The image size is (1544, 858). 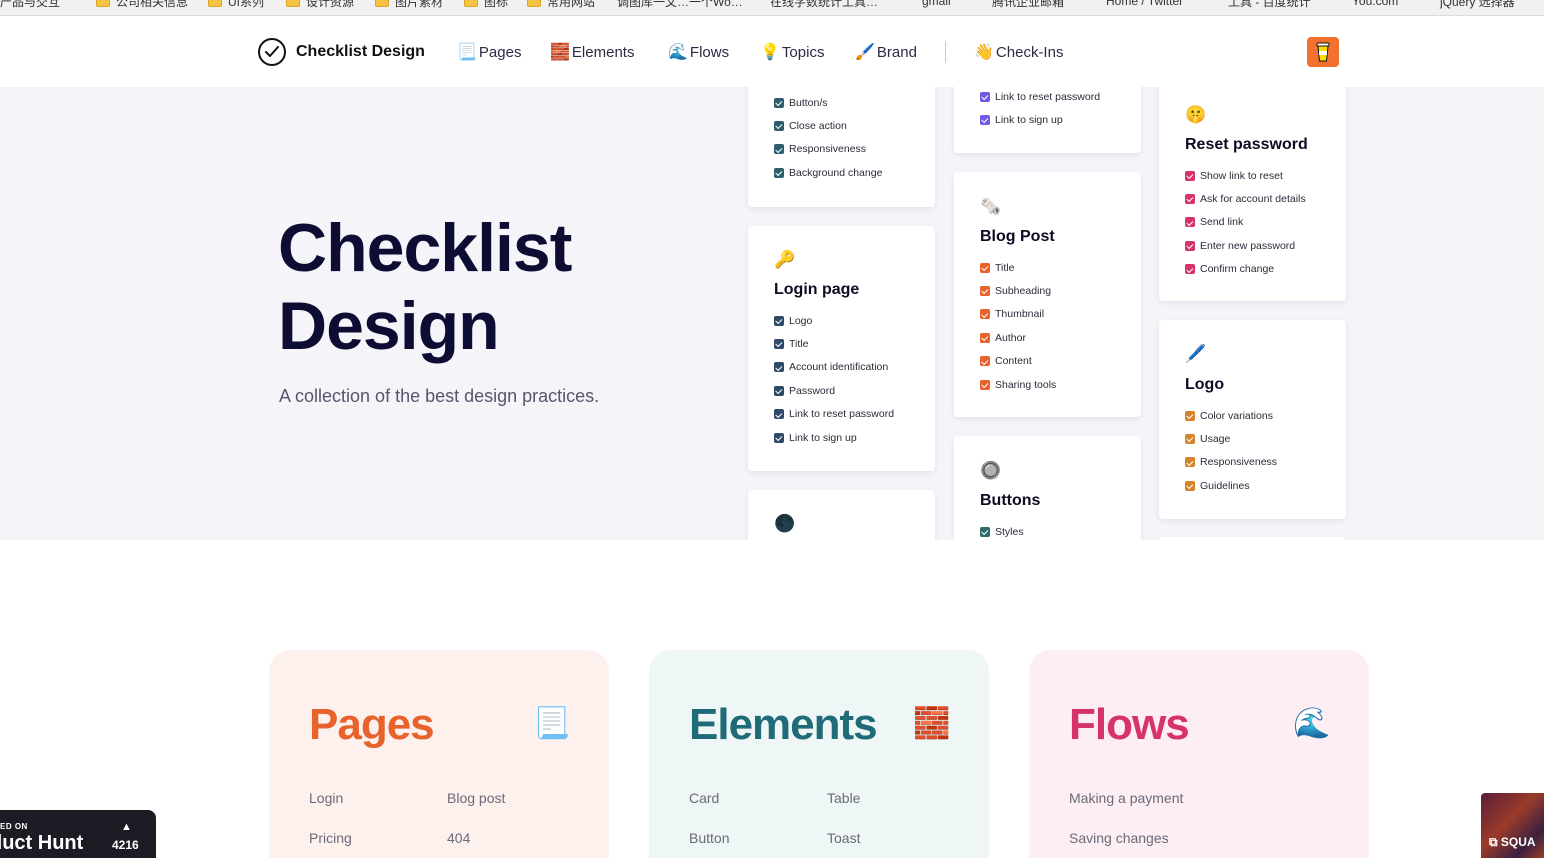 What do you see at coordinates (152, 4) in the screenshot?
I see `bookmark-label: 公司相关信息` at bounding box center [152, 4].